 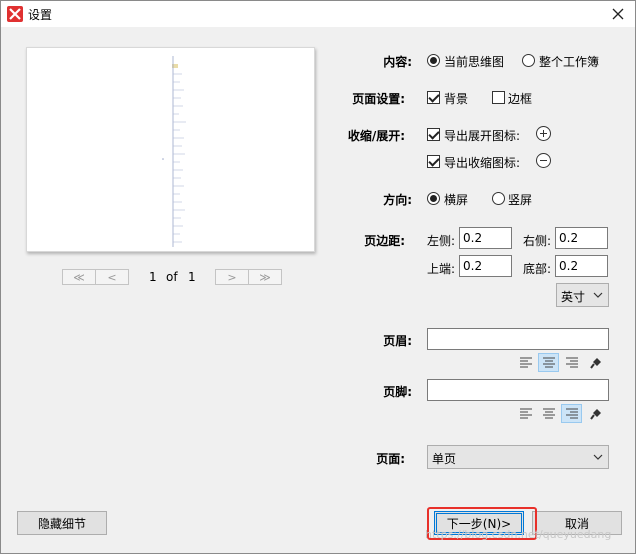 What do you see at coordinates (569, 62) in the screenshot?
I see `whole-workbook-option: 整个工作簿` at bounding box center [569, 62].